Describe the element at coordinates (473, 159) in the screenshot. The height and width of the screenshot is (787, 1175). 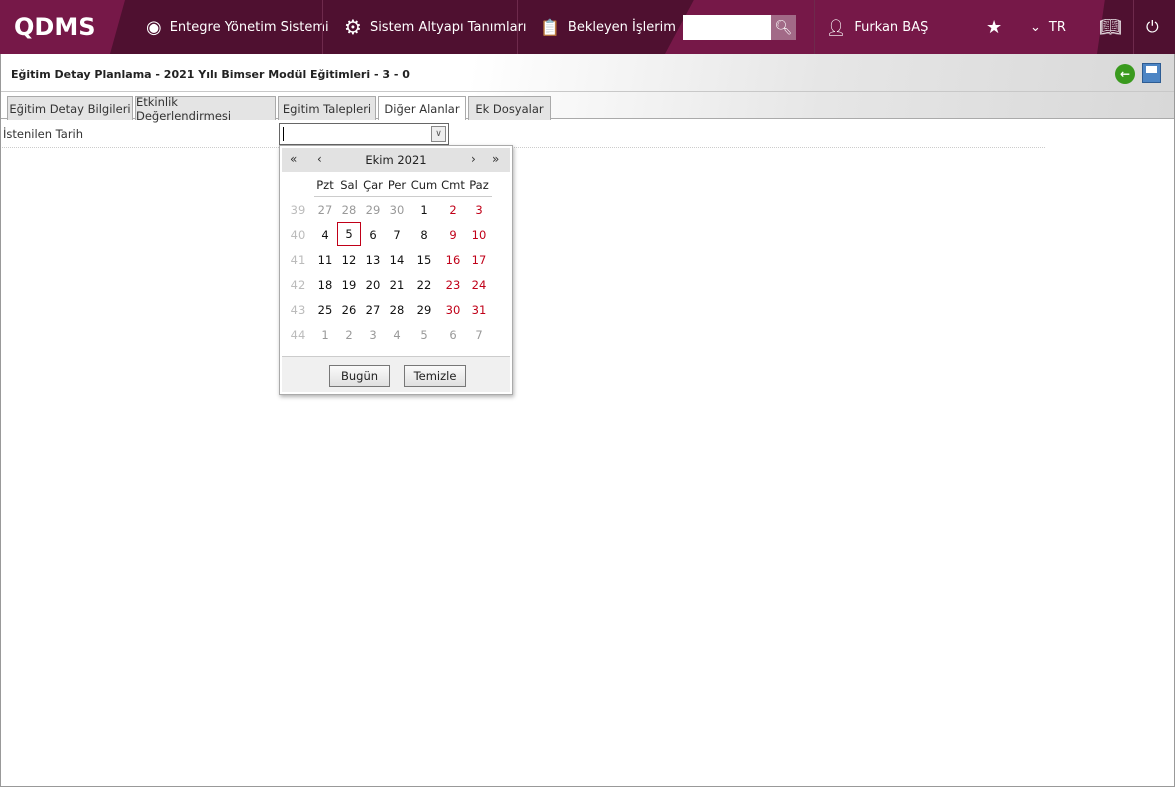
I see `next-month-button: ›` at that location.